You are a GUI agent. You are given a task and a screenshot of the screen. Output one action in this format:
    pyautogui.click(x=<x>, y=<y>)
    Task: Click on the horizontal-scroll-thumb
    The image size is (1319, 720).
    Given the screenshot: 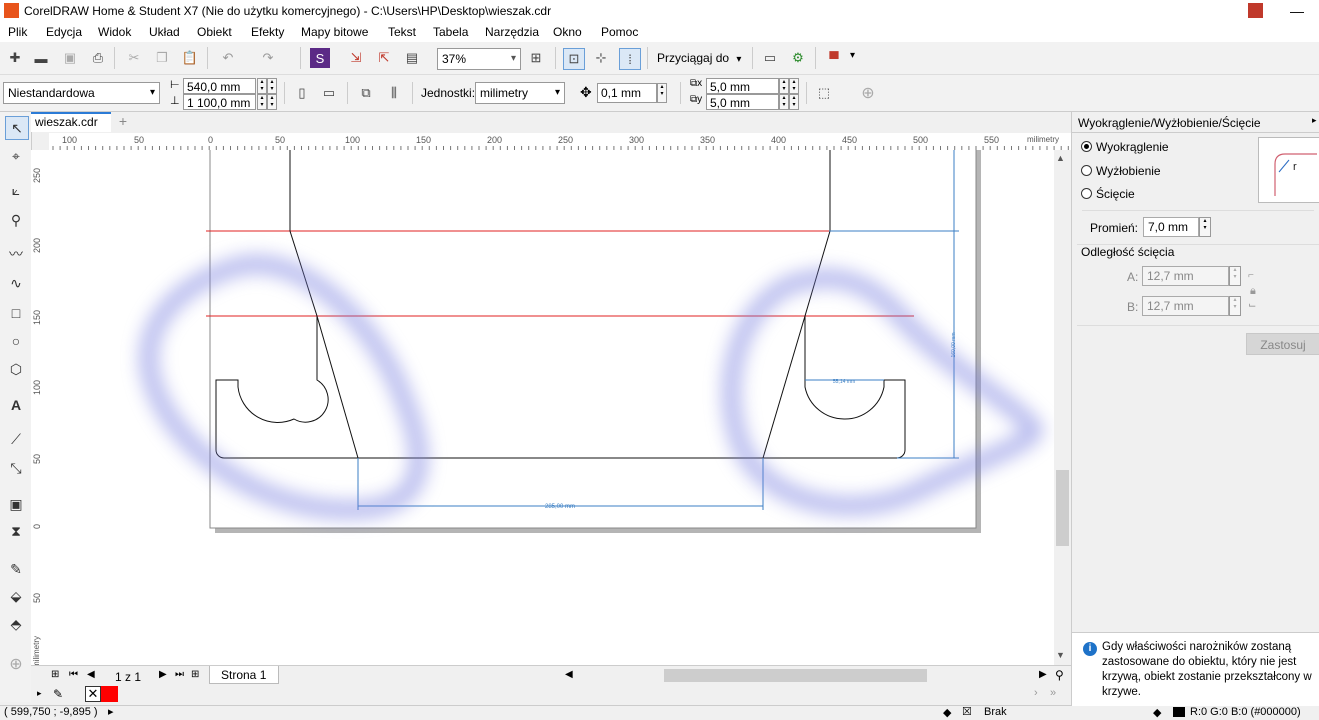 What is the action you would take?
    pyautogui.click(x=795, y=675)
    